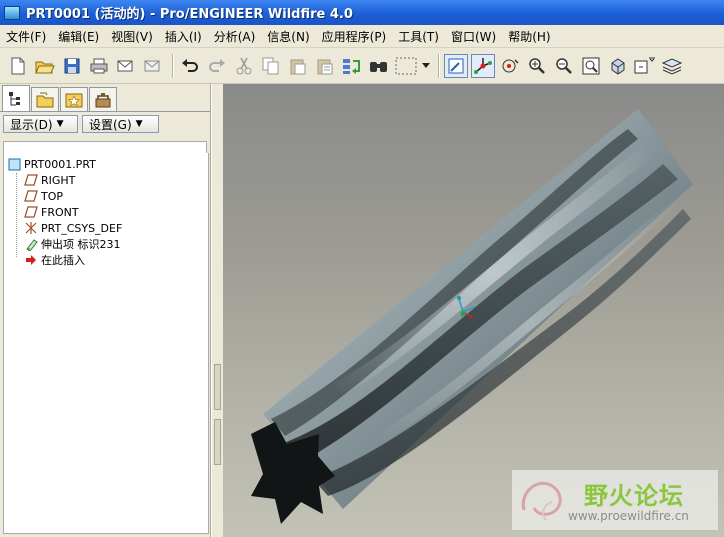 The width and height of the screenshot is (724, 537). What do you see at coordinates (81, 244) in the screenshot?
I see `tree-item-label: 伸出项 标识231` at bounding box center [81, 244].